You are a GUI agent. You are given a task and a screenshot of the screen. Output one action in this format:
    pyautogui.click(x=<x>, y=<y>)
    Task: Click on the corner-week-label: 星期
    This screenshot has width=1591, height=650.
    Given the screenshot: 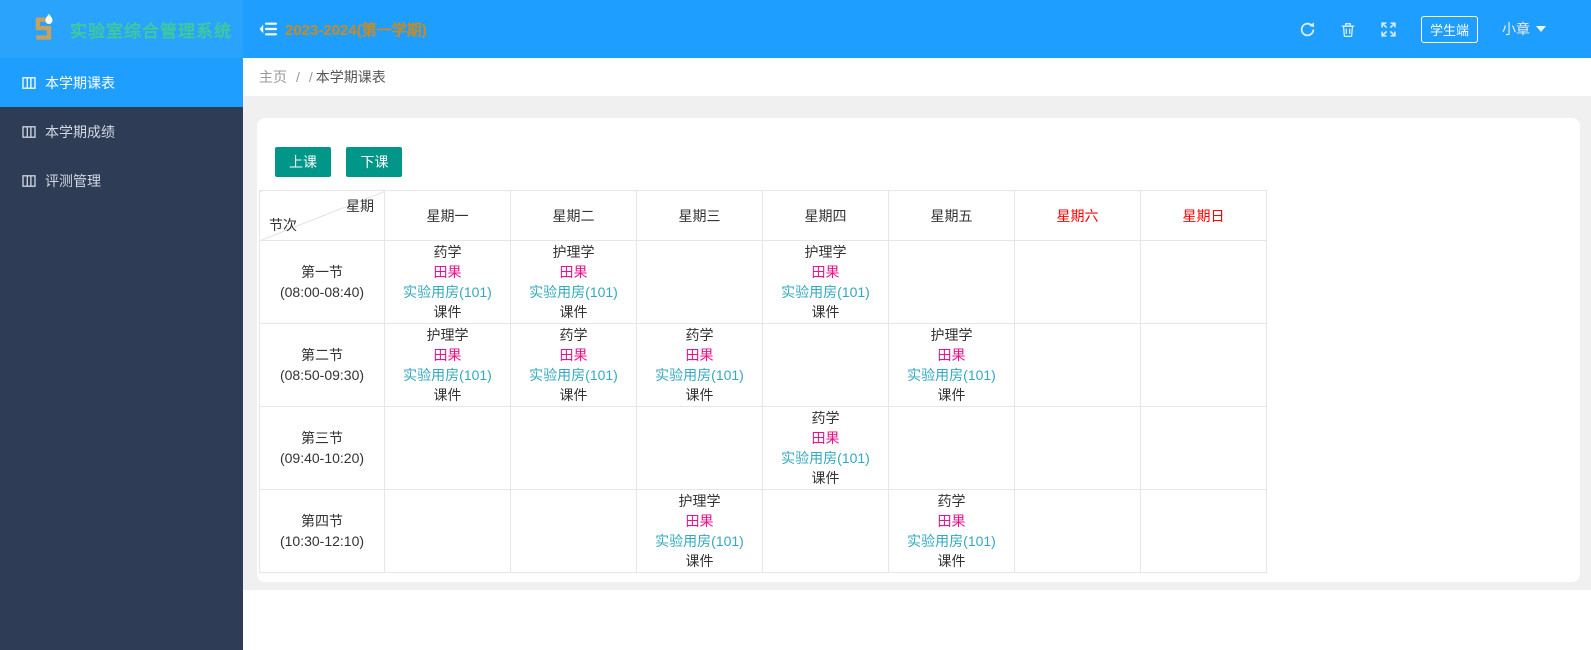 What is the action you would take?
    pyautogui.click(x=360, y=206)
    